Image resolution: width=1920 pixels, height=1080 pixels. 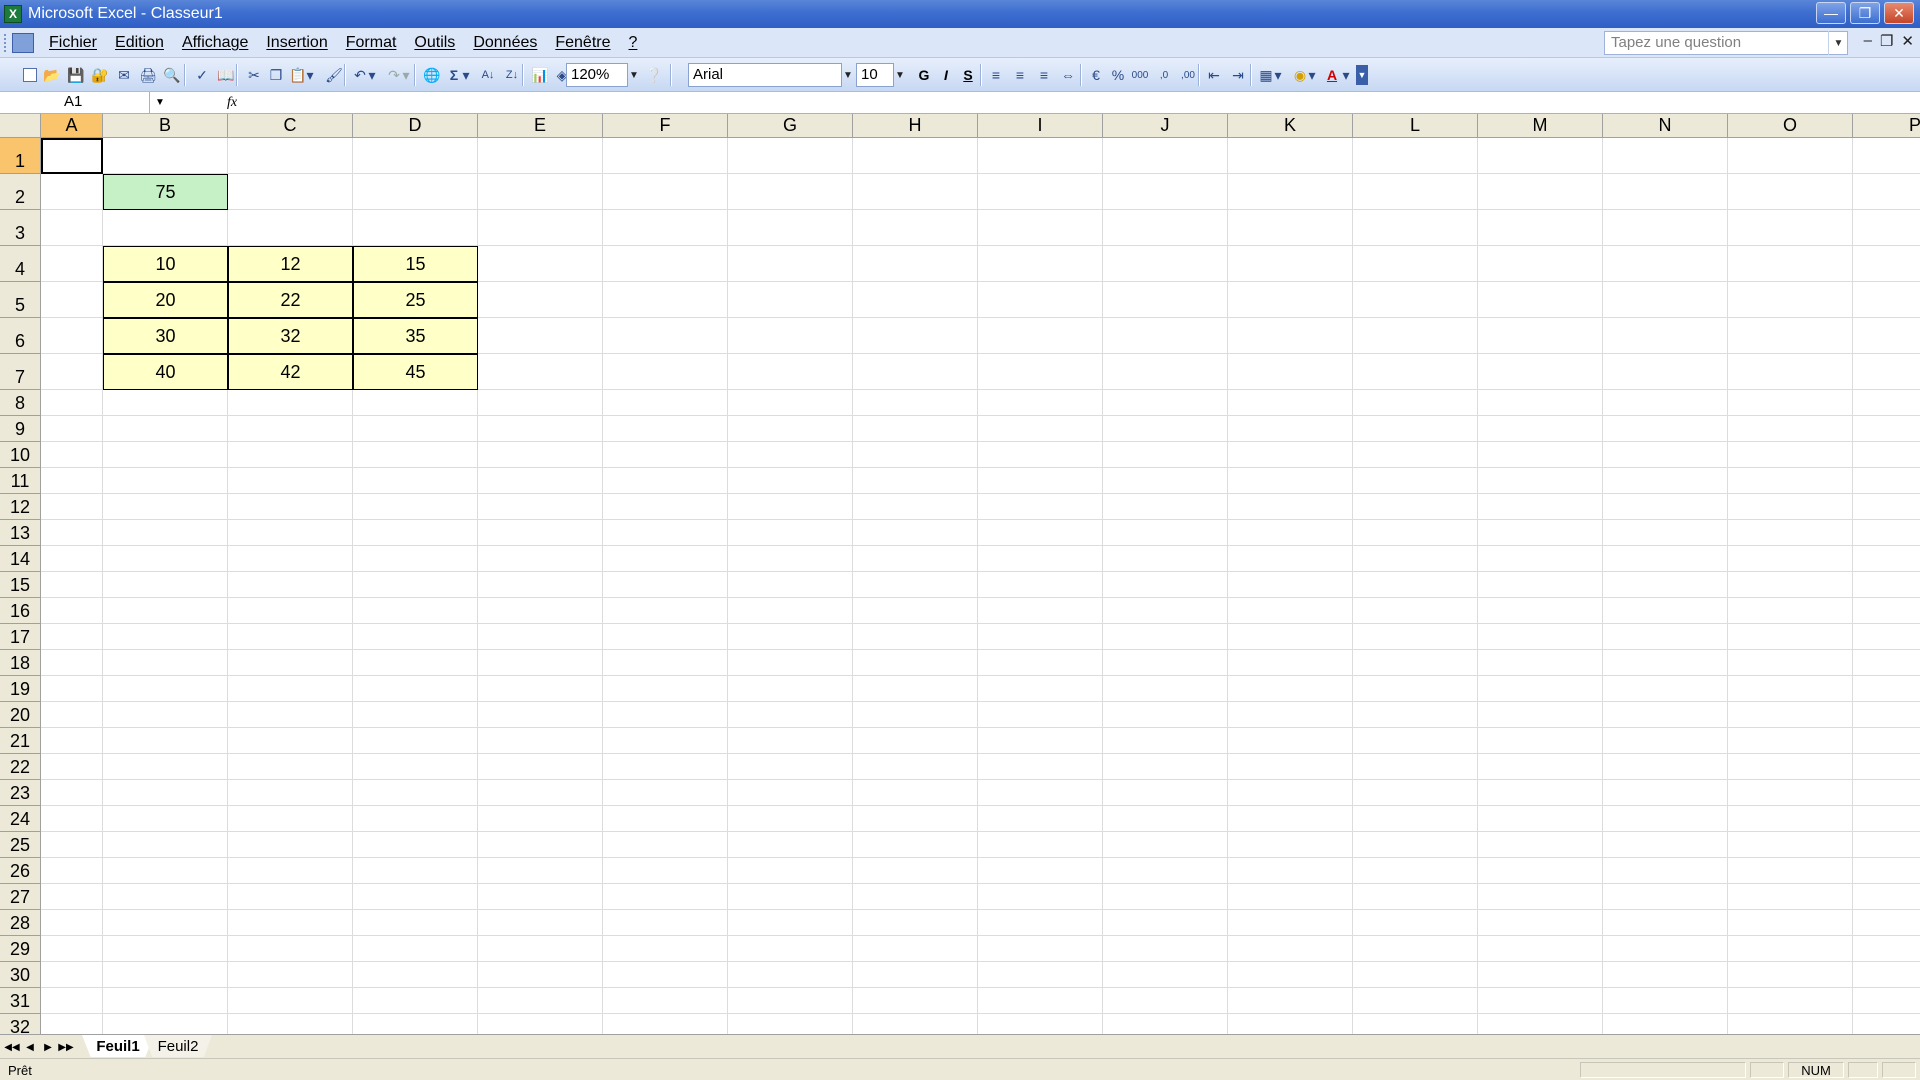 What do you see at coordinates (20, 637) in the screenshot?
I see `row-header-17: 17` at bounding box center [20, 637].